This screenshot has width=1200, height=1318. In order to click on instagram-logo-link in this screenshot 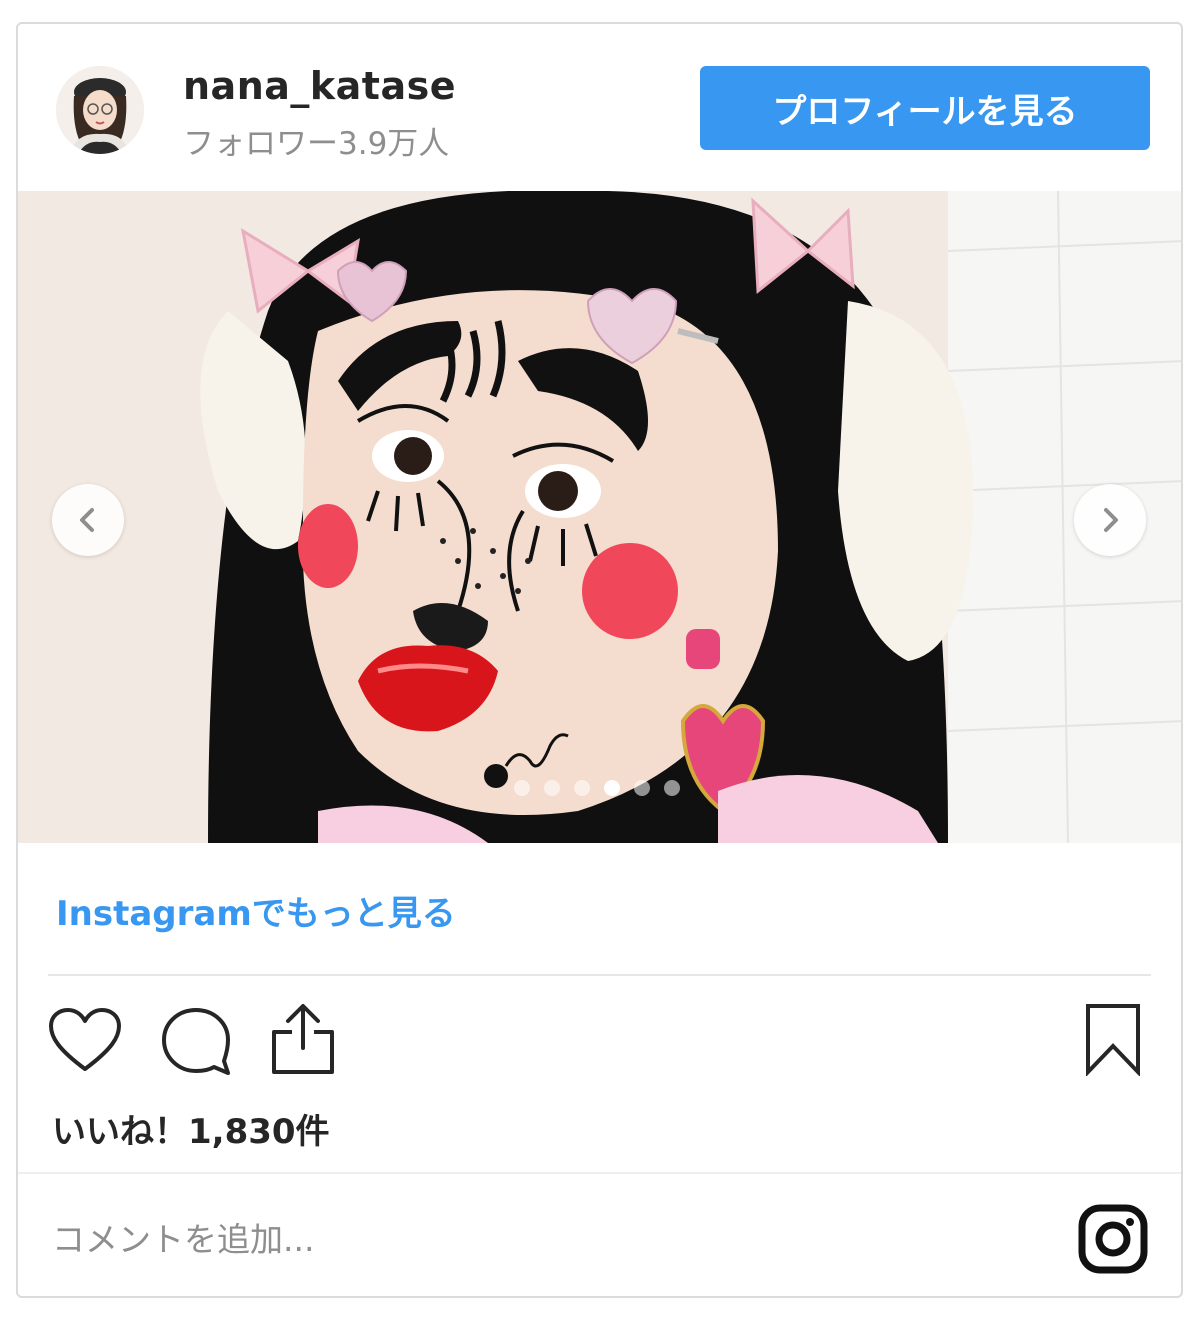, I will do `click(1113, 1241)`.